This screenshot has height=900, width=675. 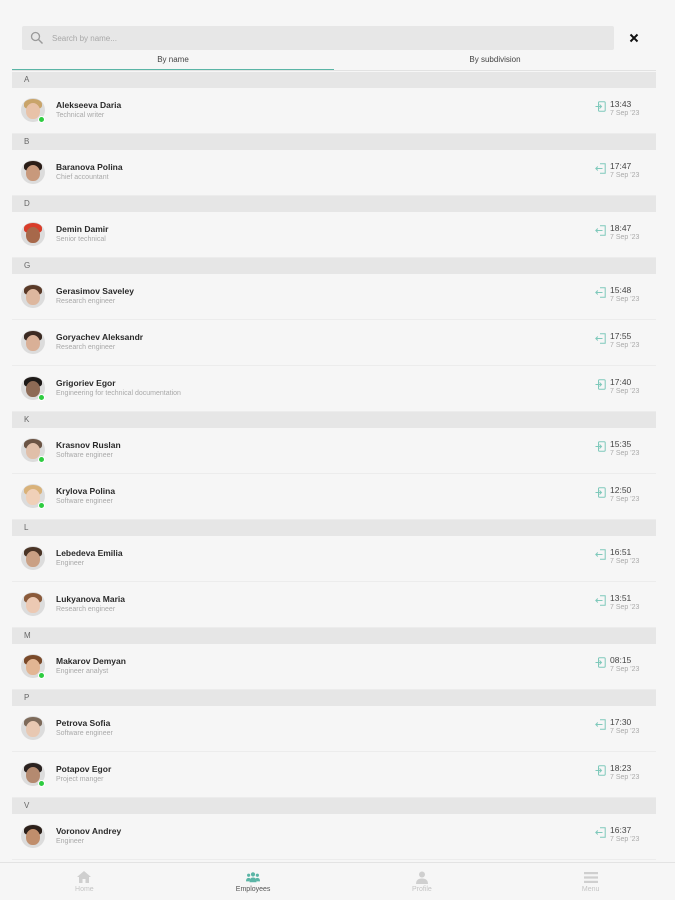 What do you see at coordinates (621, 598) in the screenshot?
I see `check-time: 13:51` at bounding box center [621, 598].